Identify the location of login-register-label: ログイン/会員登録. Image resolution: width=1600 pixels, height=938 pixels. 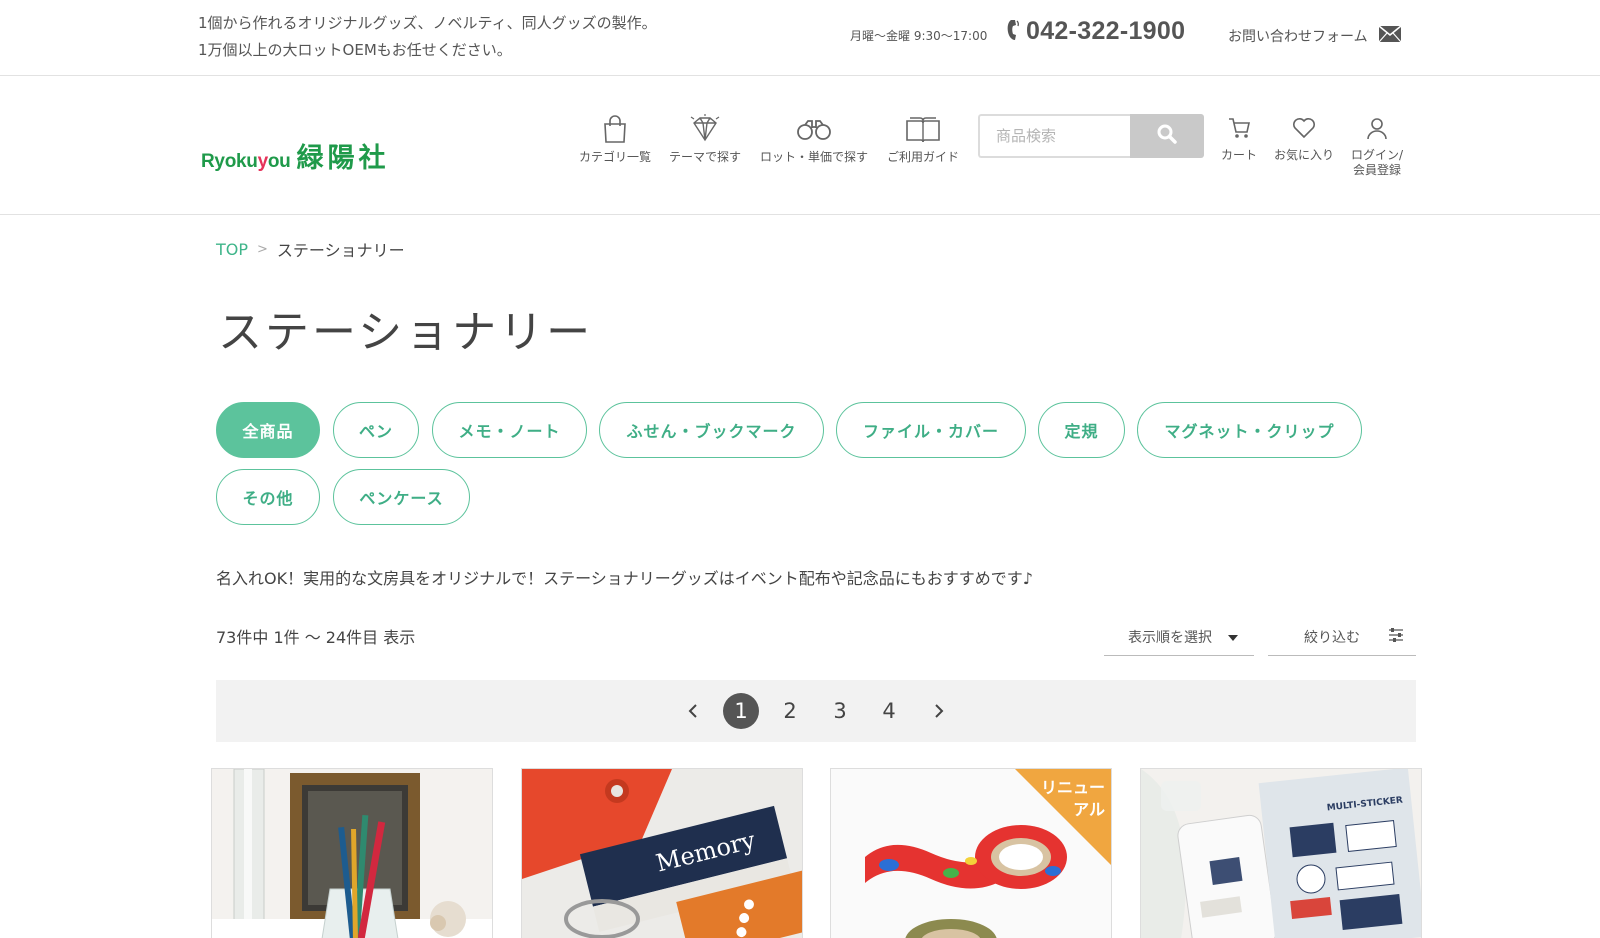
(1377, 163).